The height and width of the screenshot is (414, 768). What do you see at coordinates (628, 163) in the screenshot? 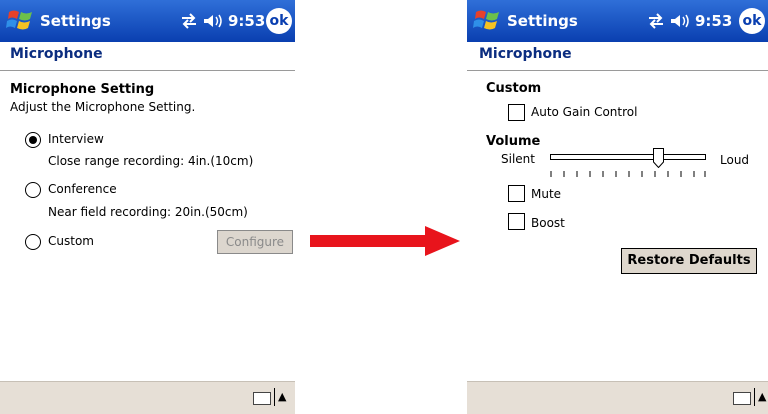
I see `volume-slider` at bounding box center [628, 163].